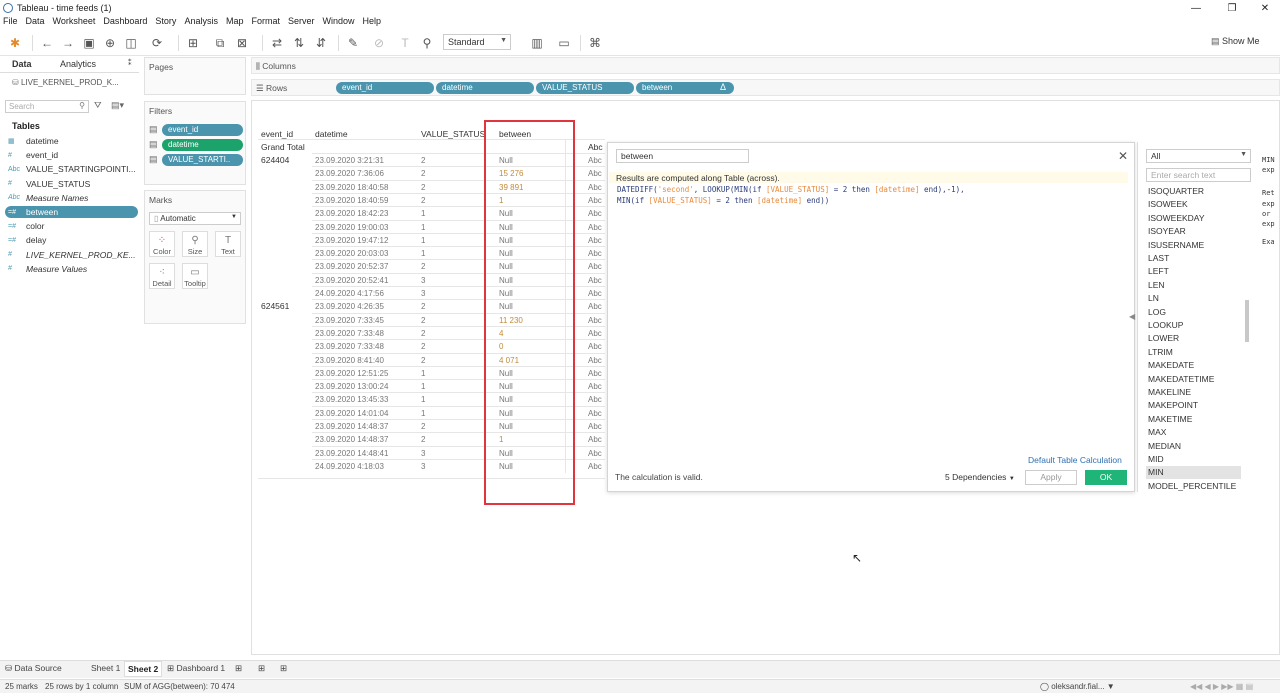 The image size is (1280, 693). Describe the element at coordinates (71, 212) in the screenshot. I see `field-item: =# between` at that location.